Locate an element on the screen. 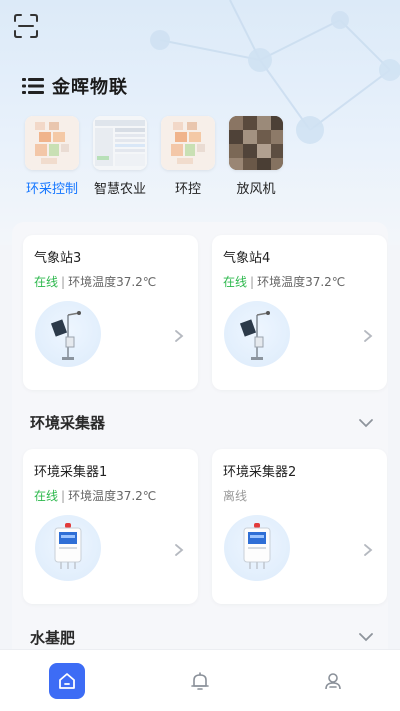 This screenshot has height=711, width=400. bell-icon is located at coordinates (200, 680).